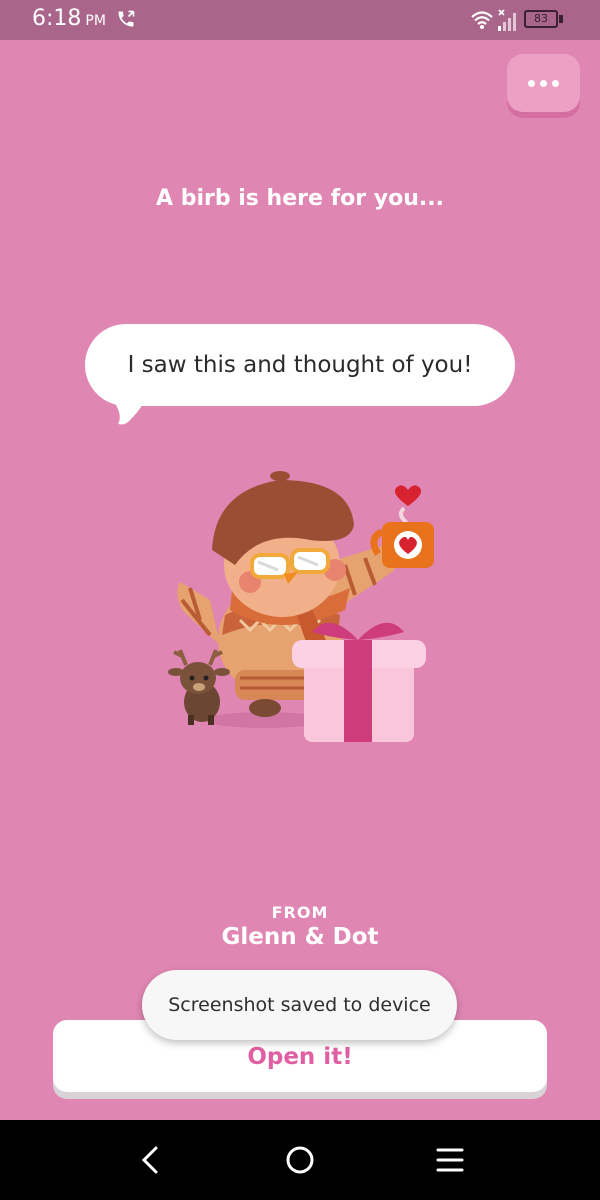  What do you see at coordinates (300, 937) in the screenshot?
I see `sender-name: Glenn & Dot` at bounding box center [300, 937].